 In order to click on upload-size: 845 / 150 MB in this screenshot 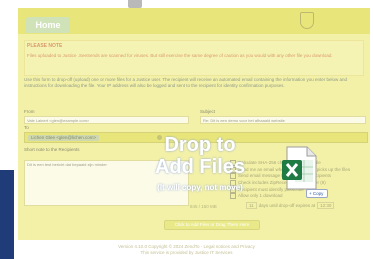, I will do `click(203, 206)`.